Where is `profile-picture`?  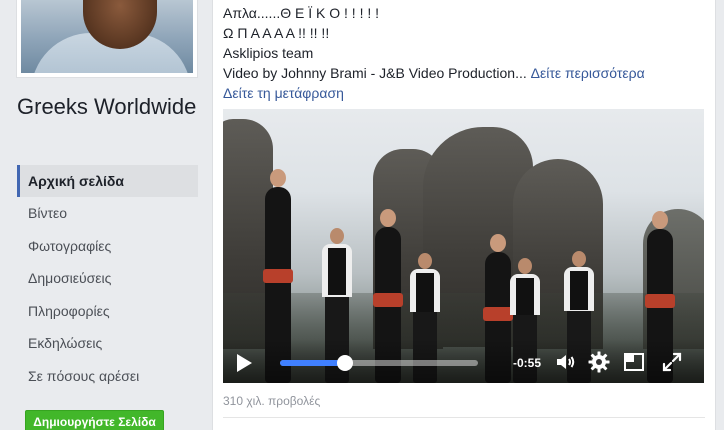 profile-picture is located at coordinates (107, 39).